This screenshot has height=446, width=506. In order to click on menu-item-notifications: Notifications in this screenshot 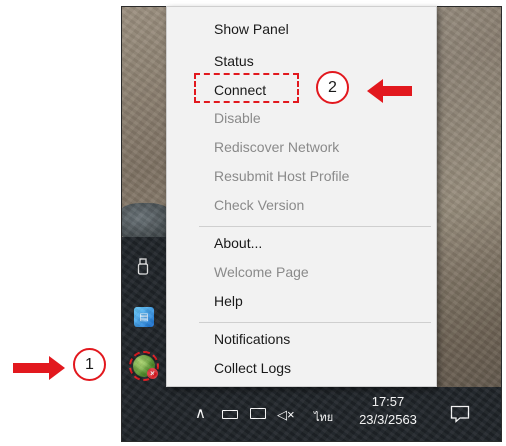, I will do `click(252, 339)`.